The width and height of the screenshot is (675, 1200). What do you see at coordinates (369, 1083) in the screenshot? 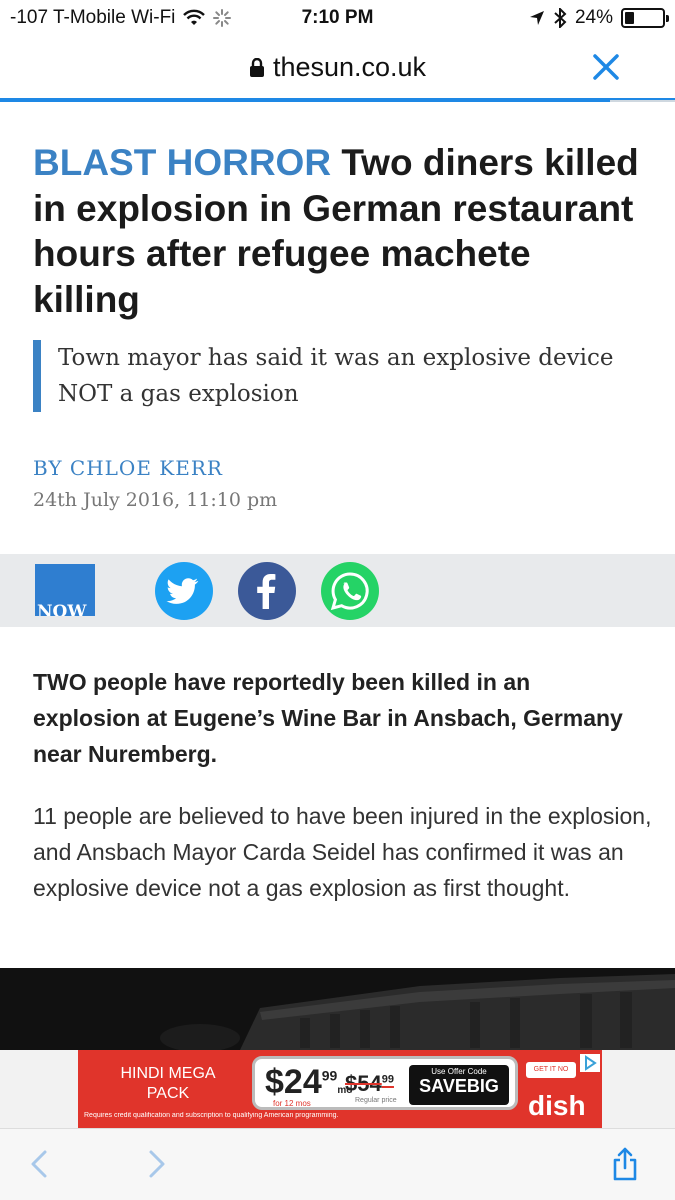
I see `ad-price-regular: $5499` at bounding box center [369, 1083].